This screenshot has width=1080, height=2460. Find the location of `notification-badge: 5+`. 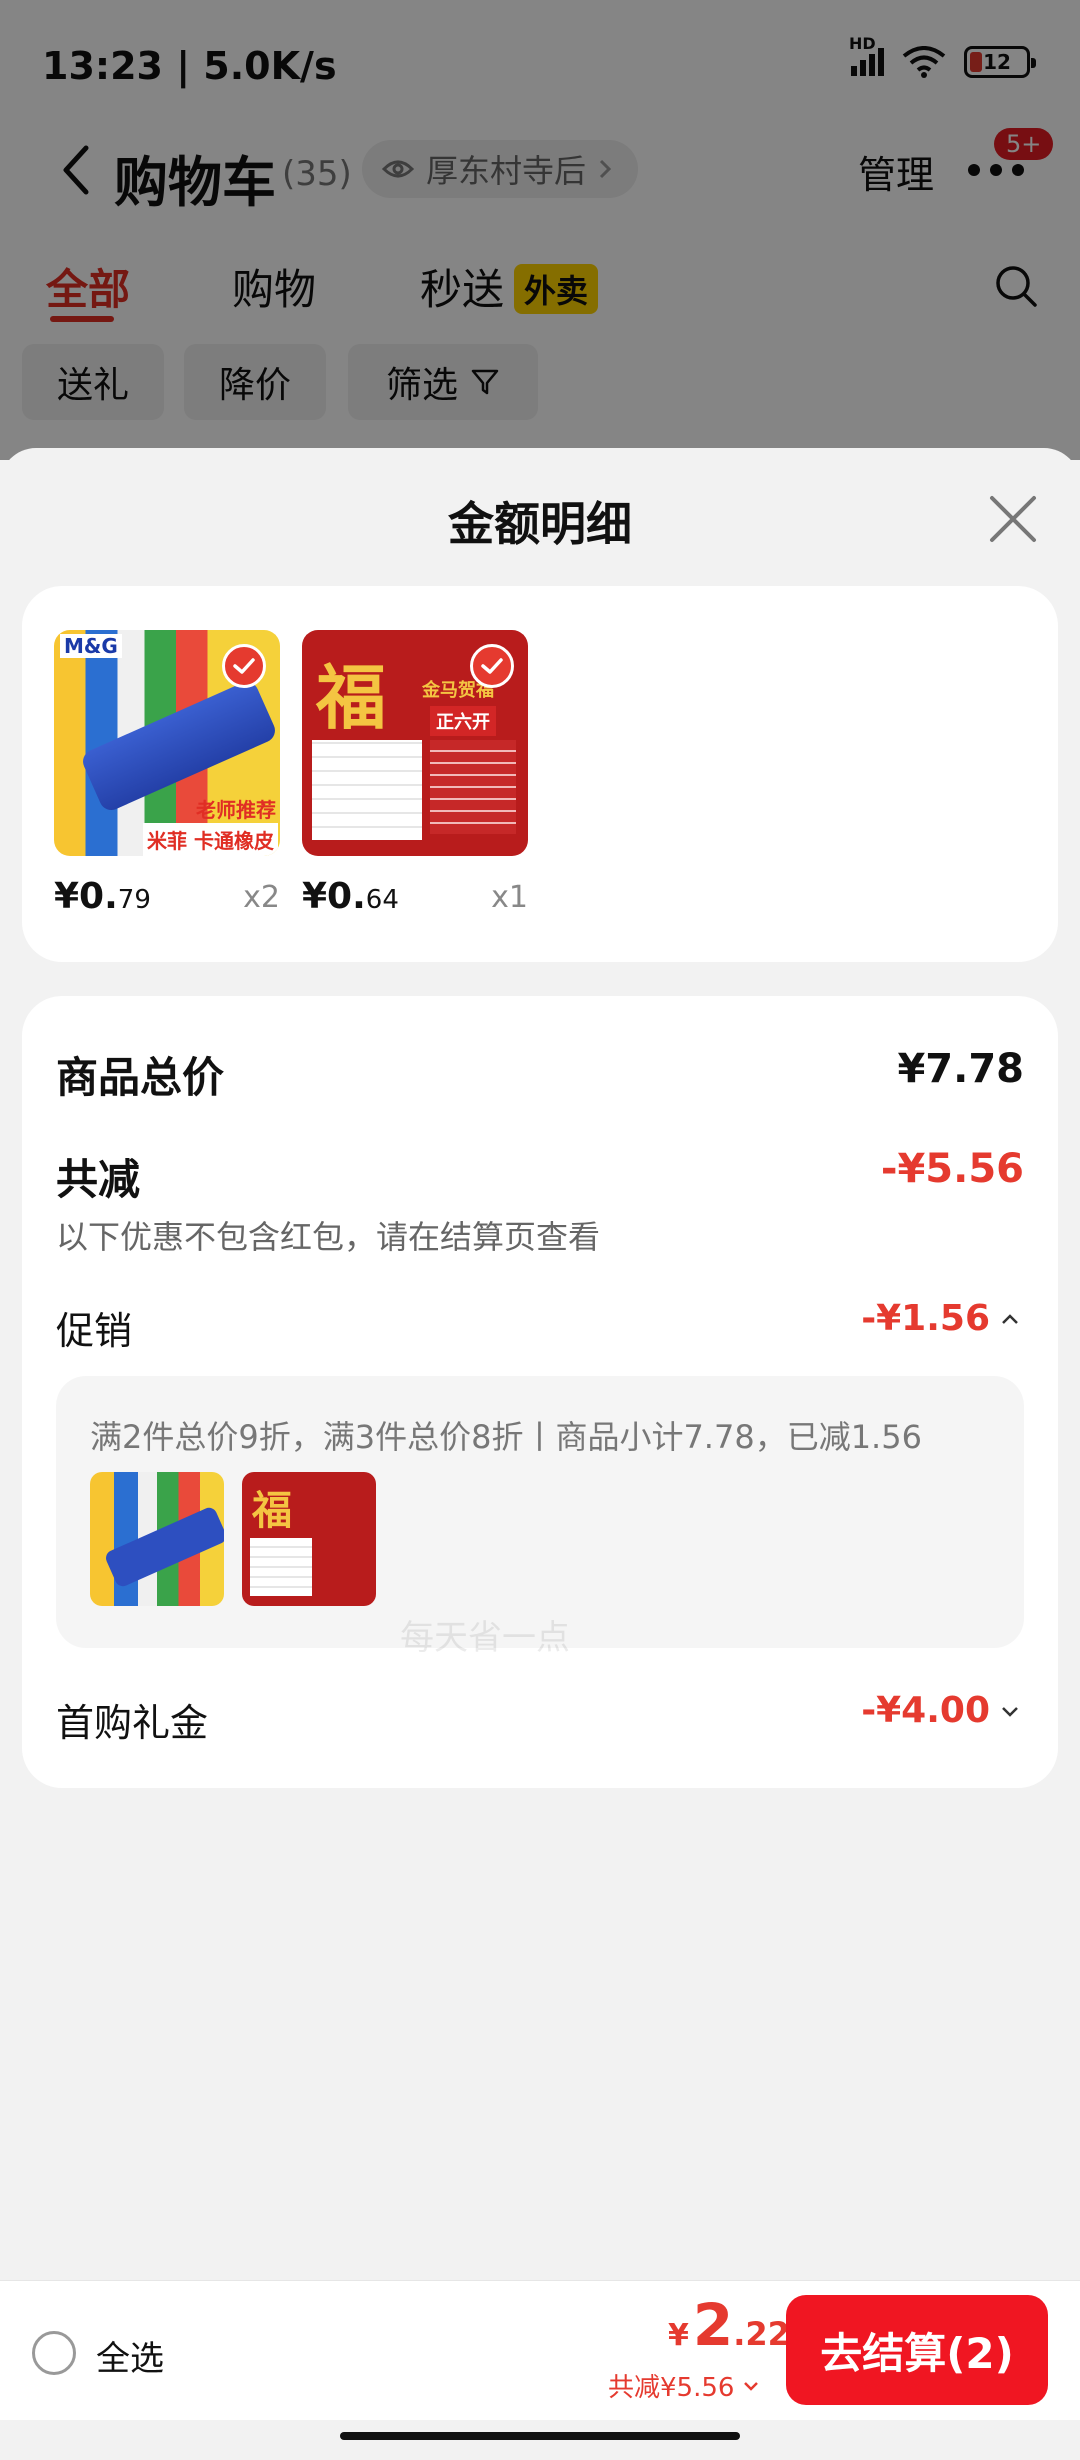

notification-badge: 5+ is located at coordinates (1024, 144).